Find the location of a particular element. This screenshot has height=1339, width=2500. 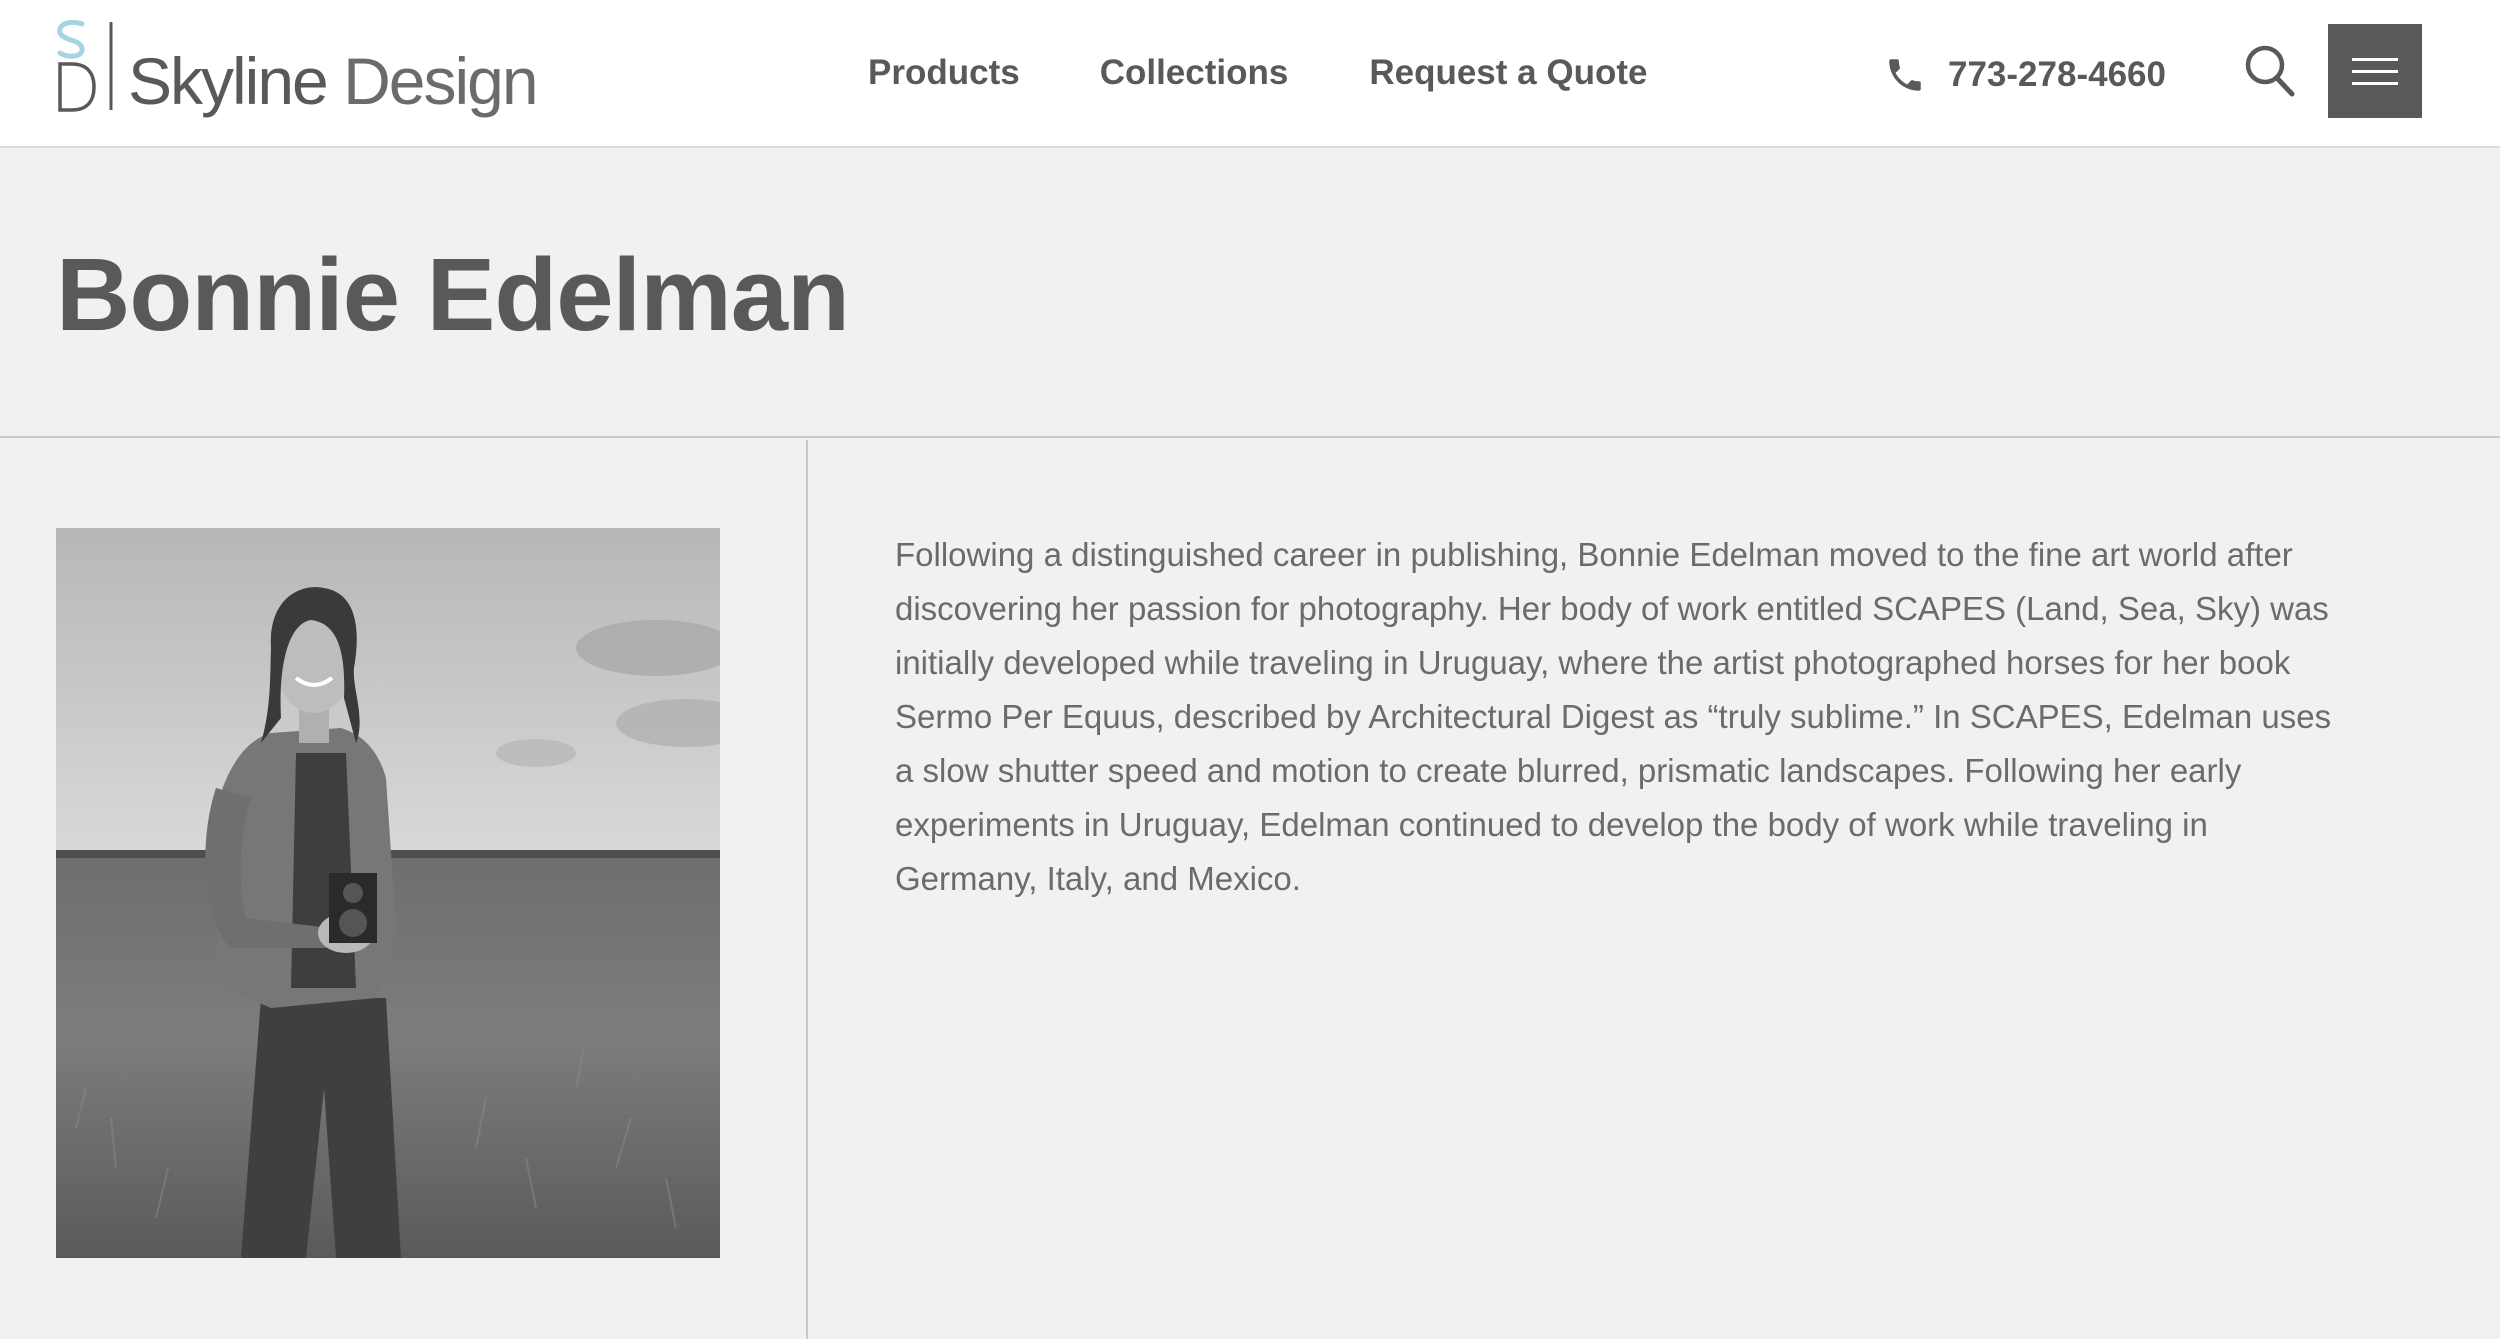

phone-icon is located at coordinates (1905, 75).